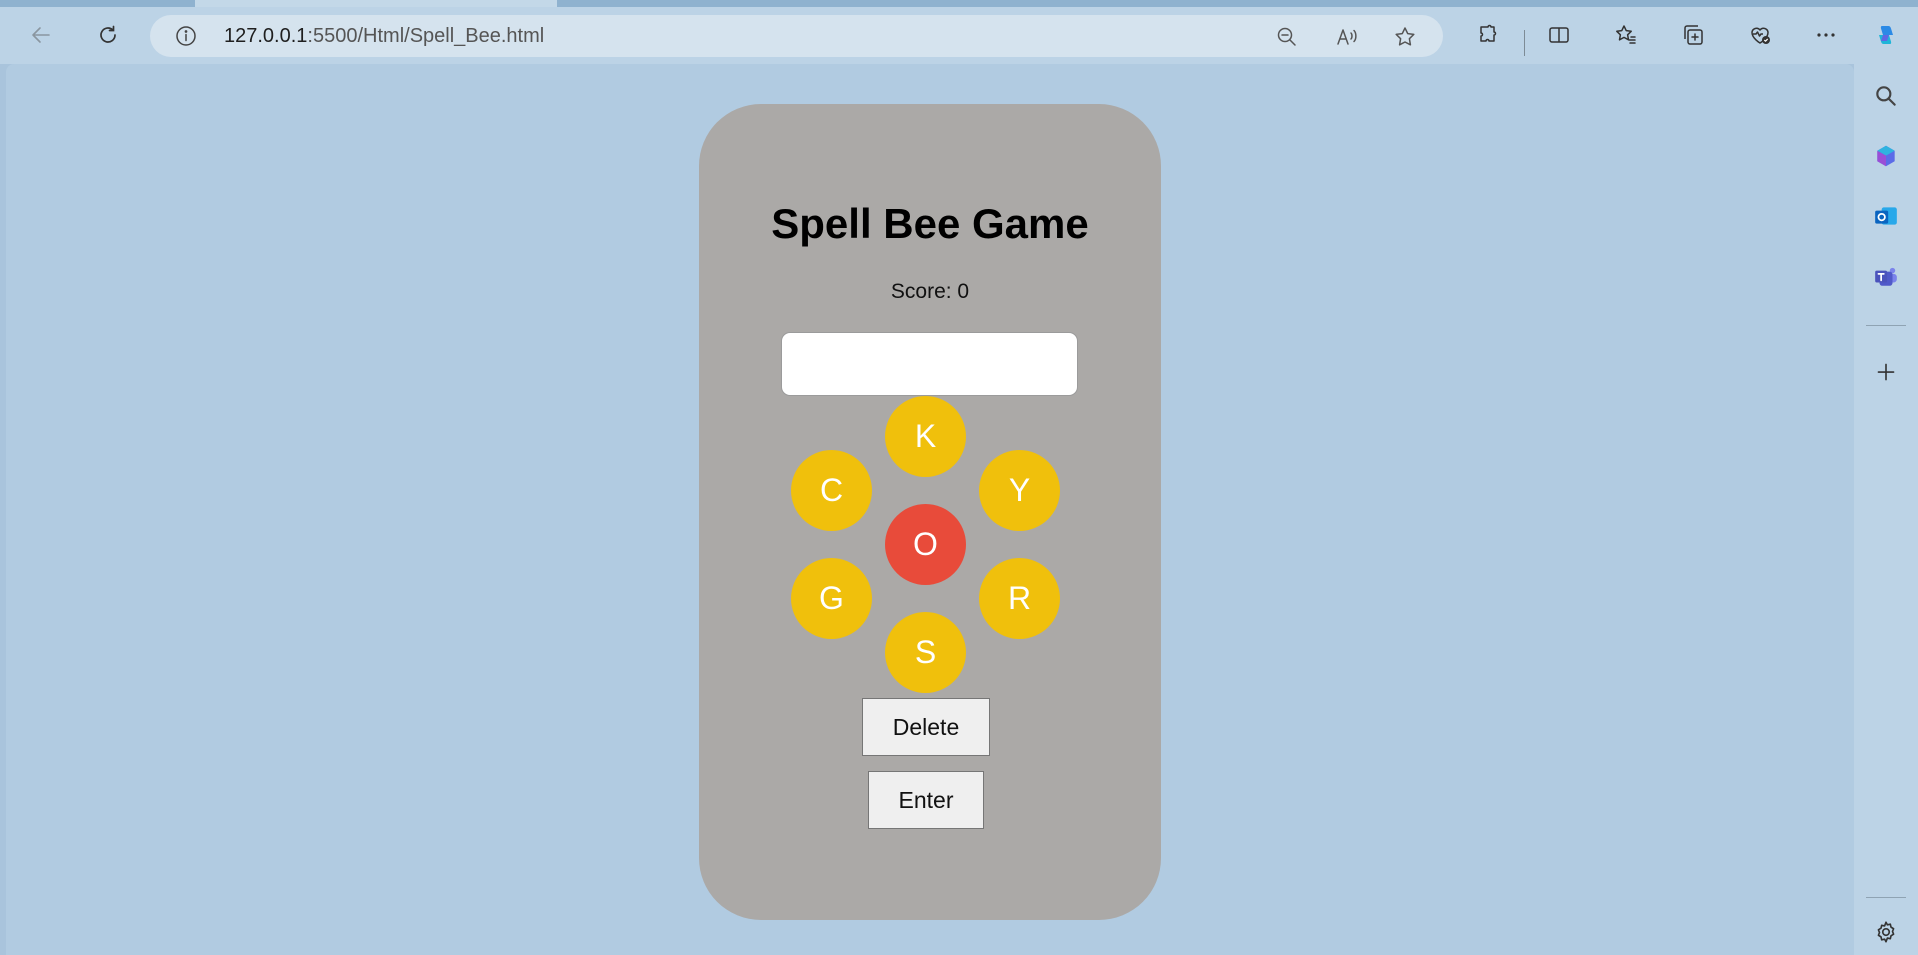 The height and width of the screenshot is (955, 1918). I want to click on tab-strip, so click(959, 3).